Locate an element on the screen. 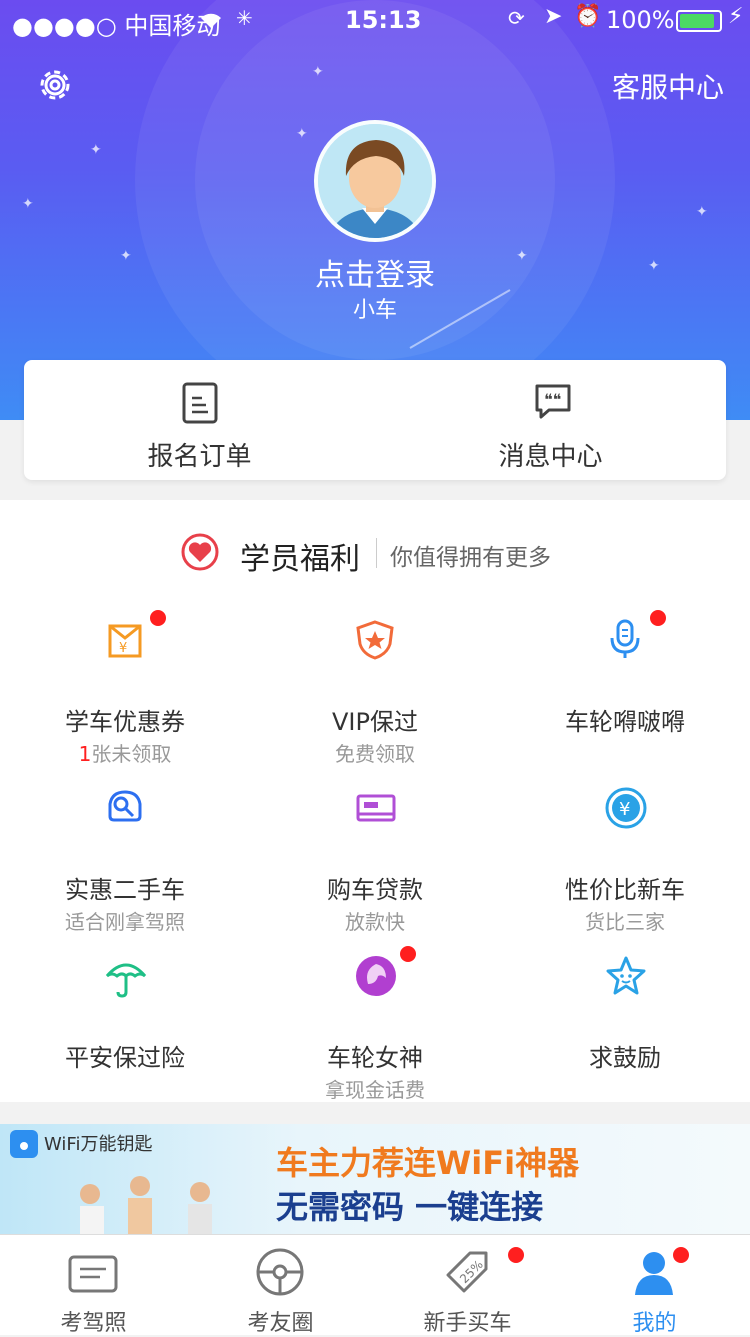 This screenshot has width=750, height=1337. message-label: 消息中心 is located at coordinates (550, 457).